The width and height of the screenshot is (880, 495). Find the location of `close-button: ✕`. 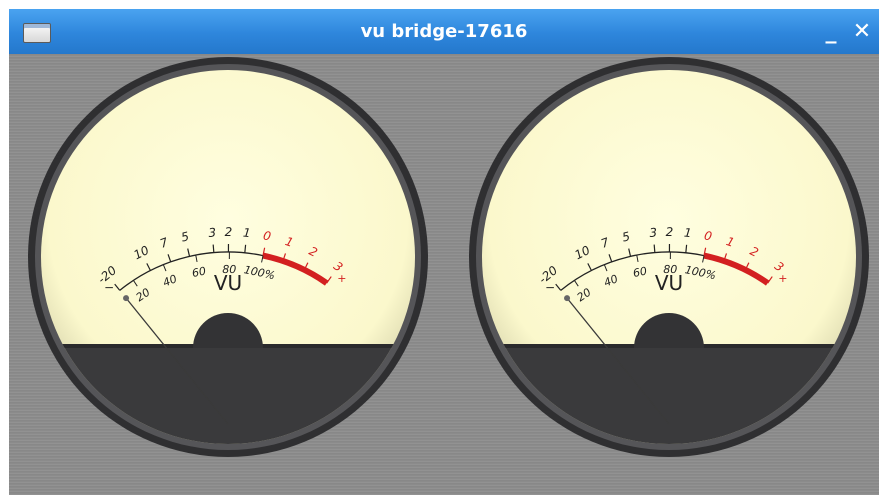

close-button: ✕ is located at coordinates (862, 32).